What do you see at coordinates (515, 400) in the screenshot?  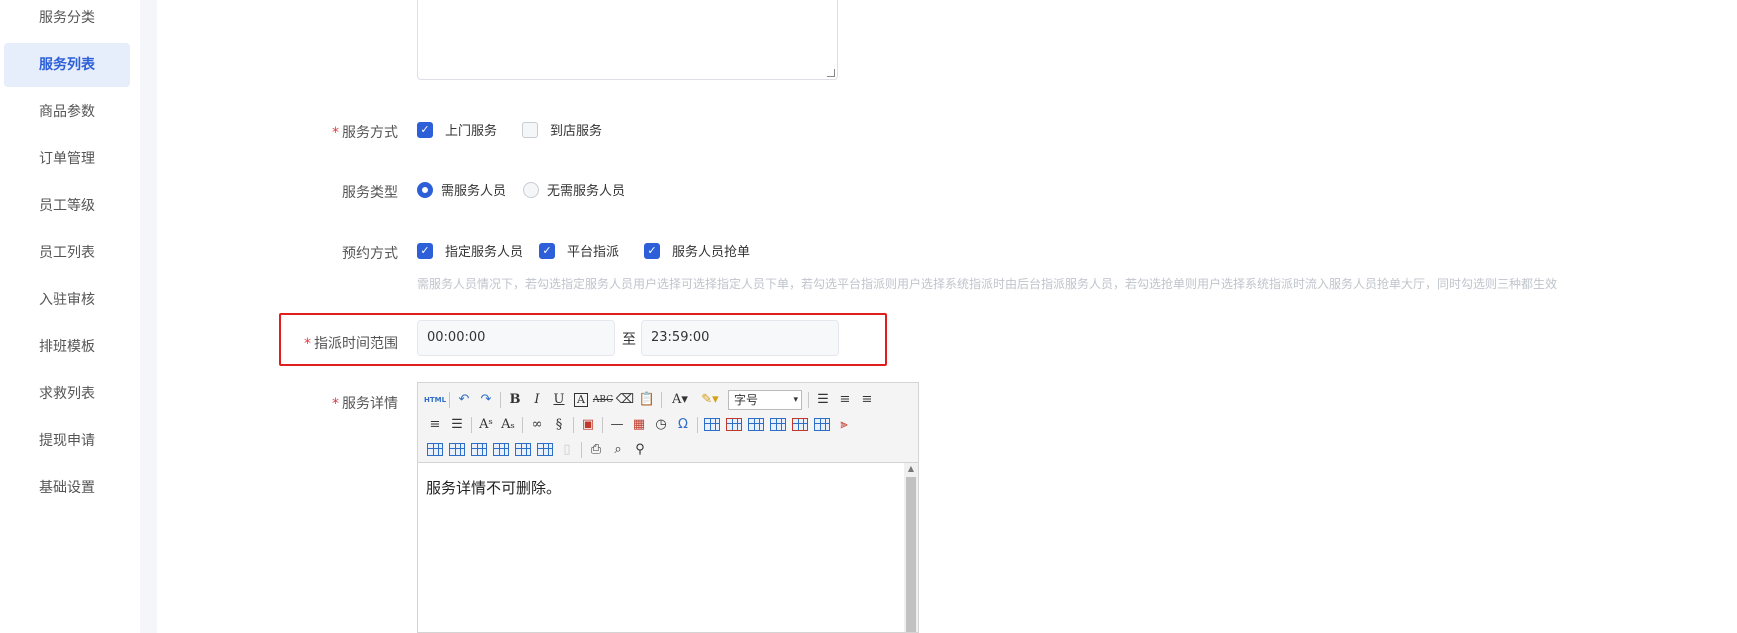 I see `bold-icon: B` at bounding box center [515, 400].